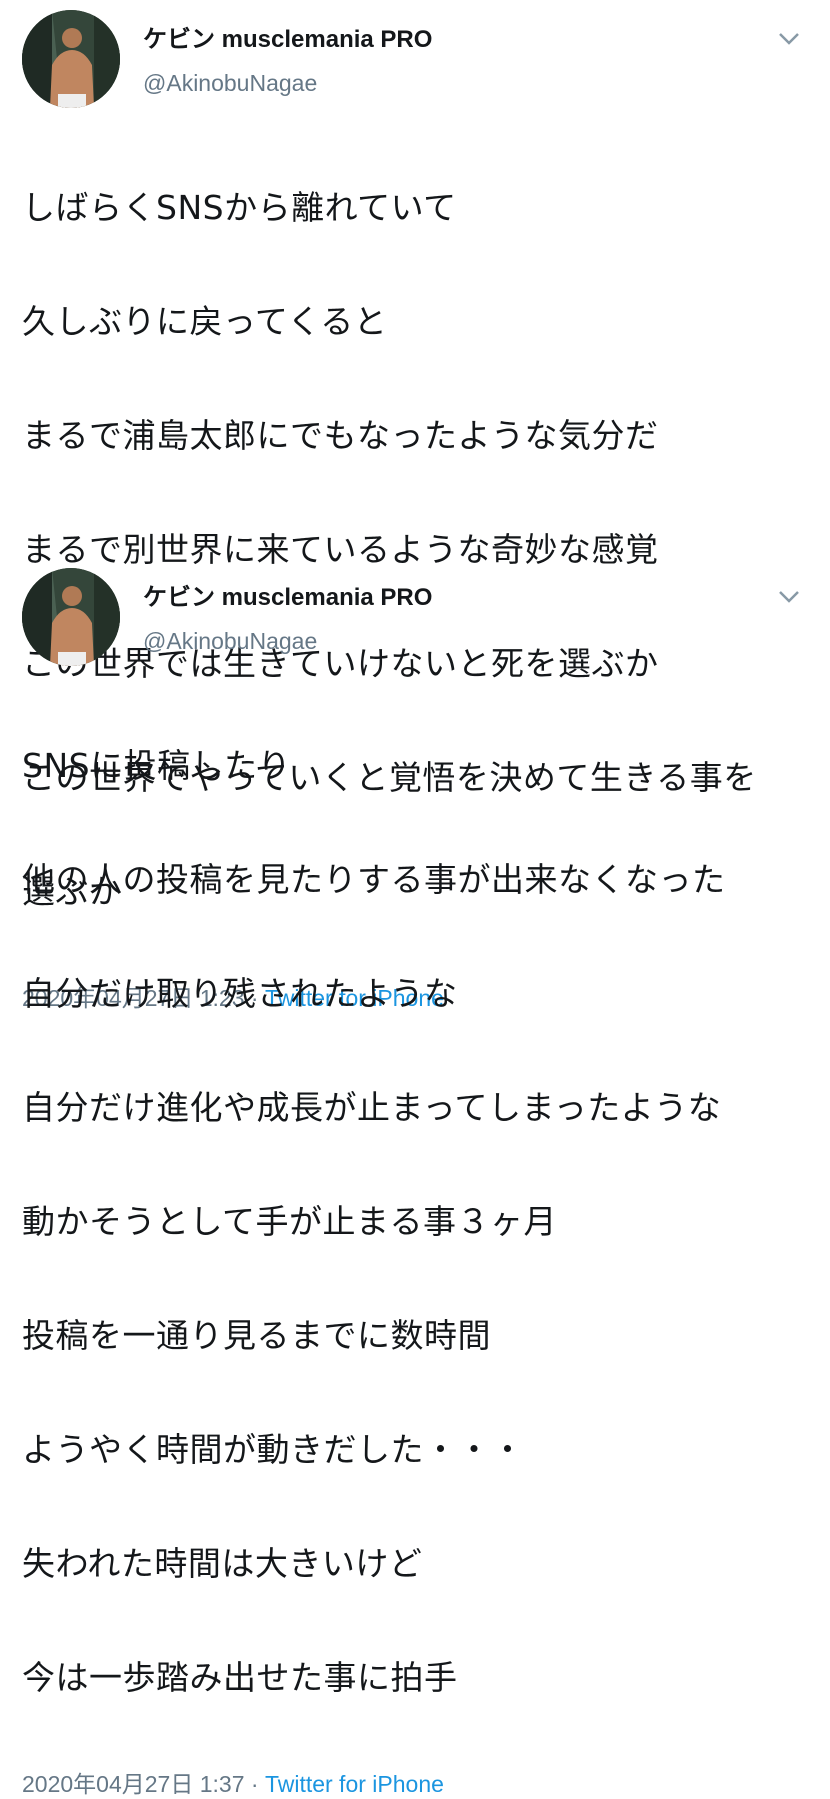 The image size is (830, 1799). Describe the element at coordinates (354, 1784) in the screenshot. I see `source-link: Twitter for iPhone` at that location.